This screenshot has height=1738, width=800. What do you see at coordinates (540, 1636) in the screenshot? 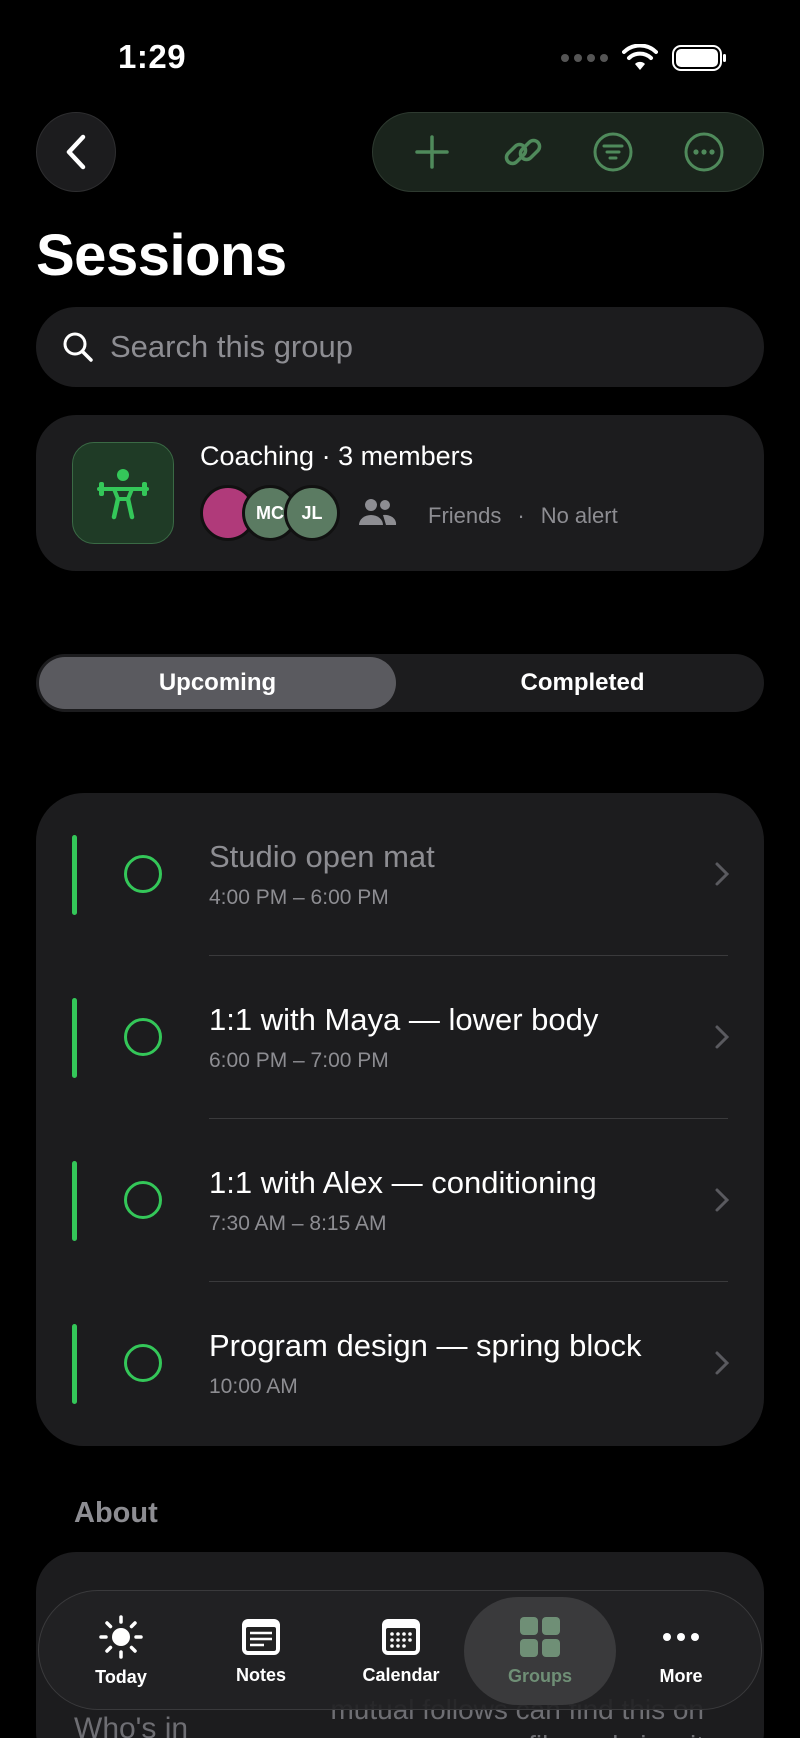
I see `grid-icon` at bounding box center [540, 1636].